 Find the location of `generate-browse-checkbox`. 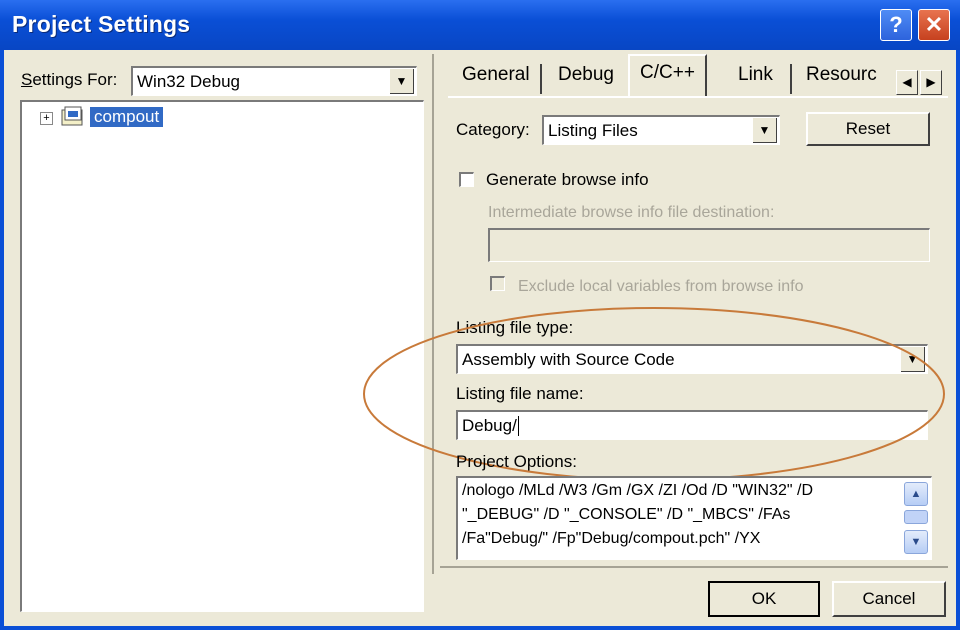

generate-browse-checkbox is located at coordinates (466, 179).